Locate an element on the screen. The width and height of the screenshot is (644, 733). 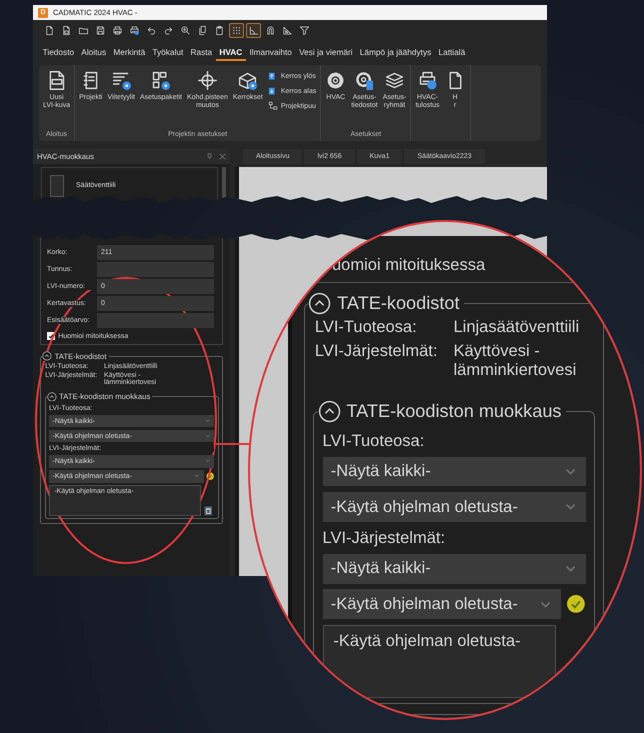
group-title: TATE-koodistot is located at coordinates (398, 303).